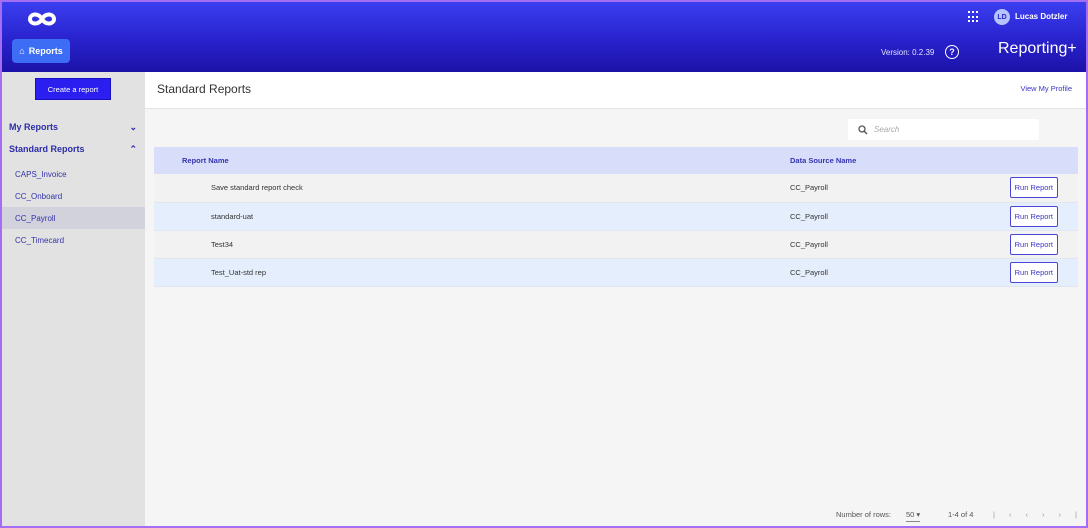  I want to click on standard-reports-toggle: Standard Reports ⌃, so click(73, 149).